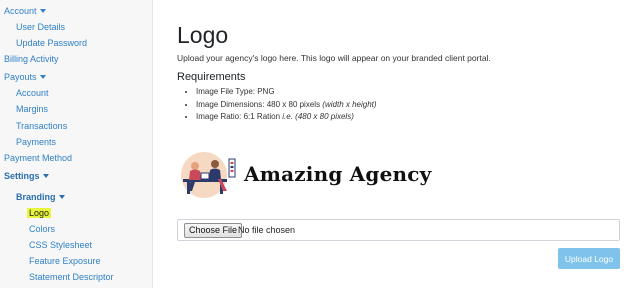 The height and width of the screenshot is (288, 635). I want to click on logo-preview: Amazing Agency, so click(304, 175).